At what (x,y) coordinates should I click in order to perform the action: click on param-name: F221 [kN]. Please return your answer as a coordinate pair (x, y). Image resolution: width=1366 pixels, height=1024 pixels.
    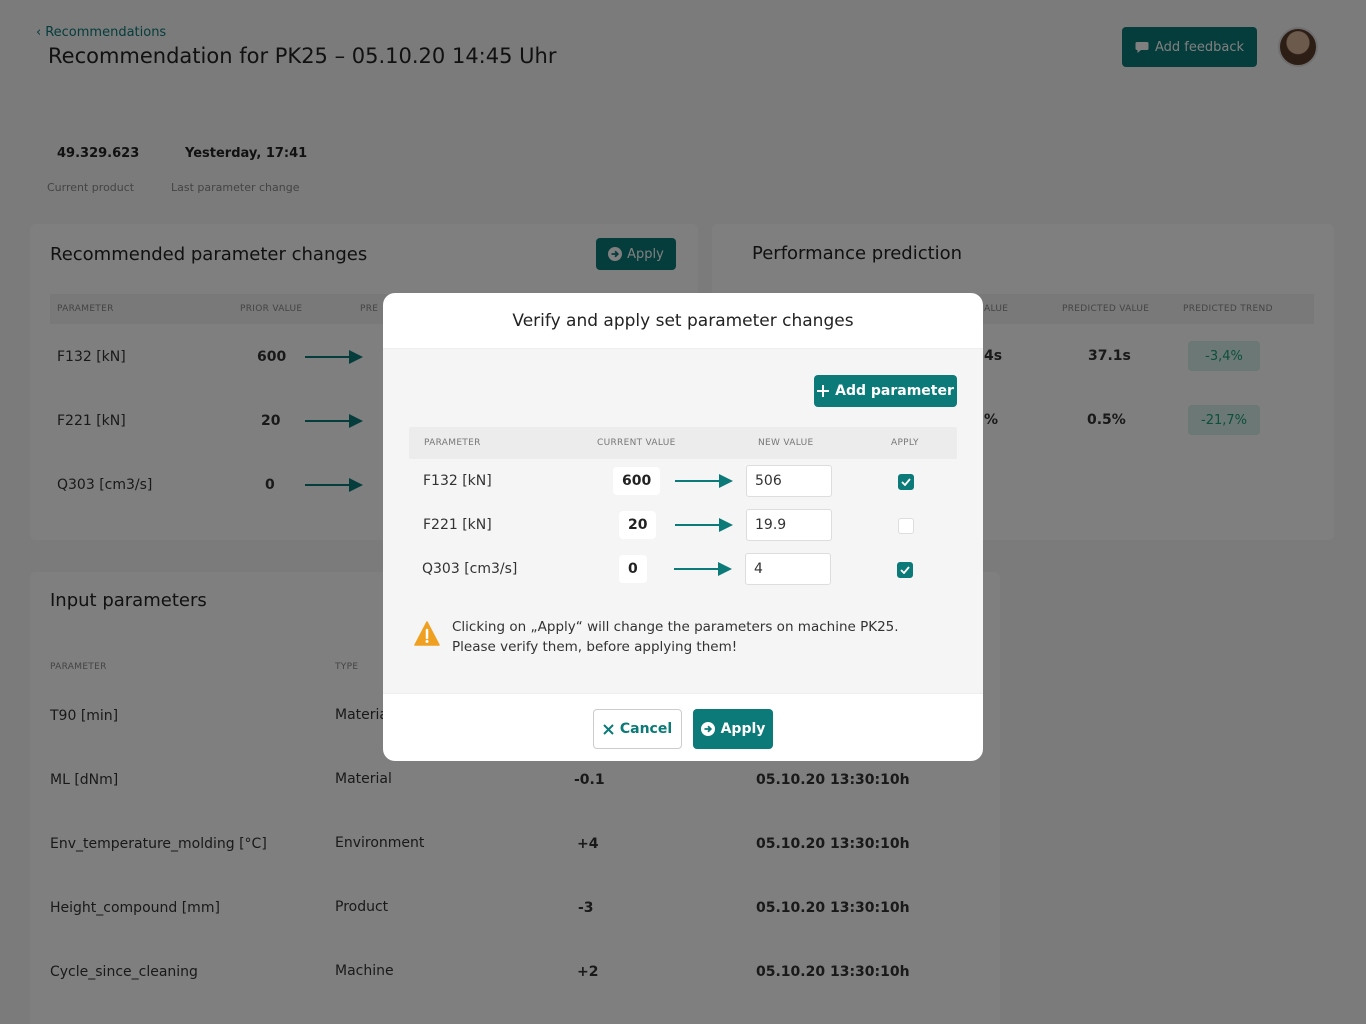
    Looking at the image, I should click on (457, 525).